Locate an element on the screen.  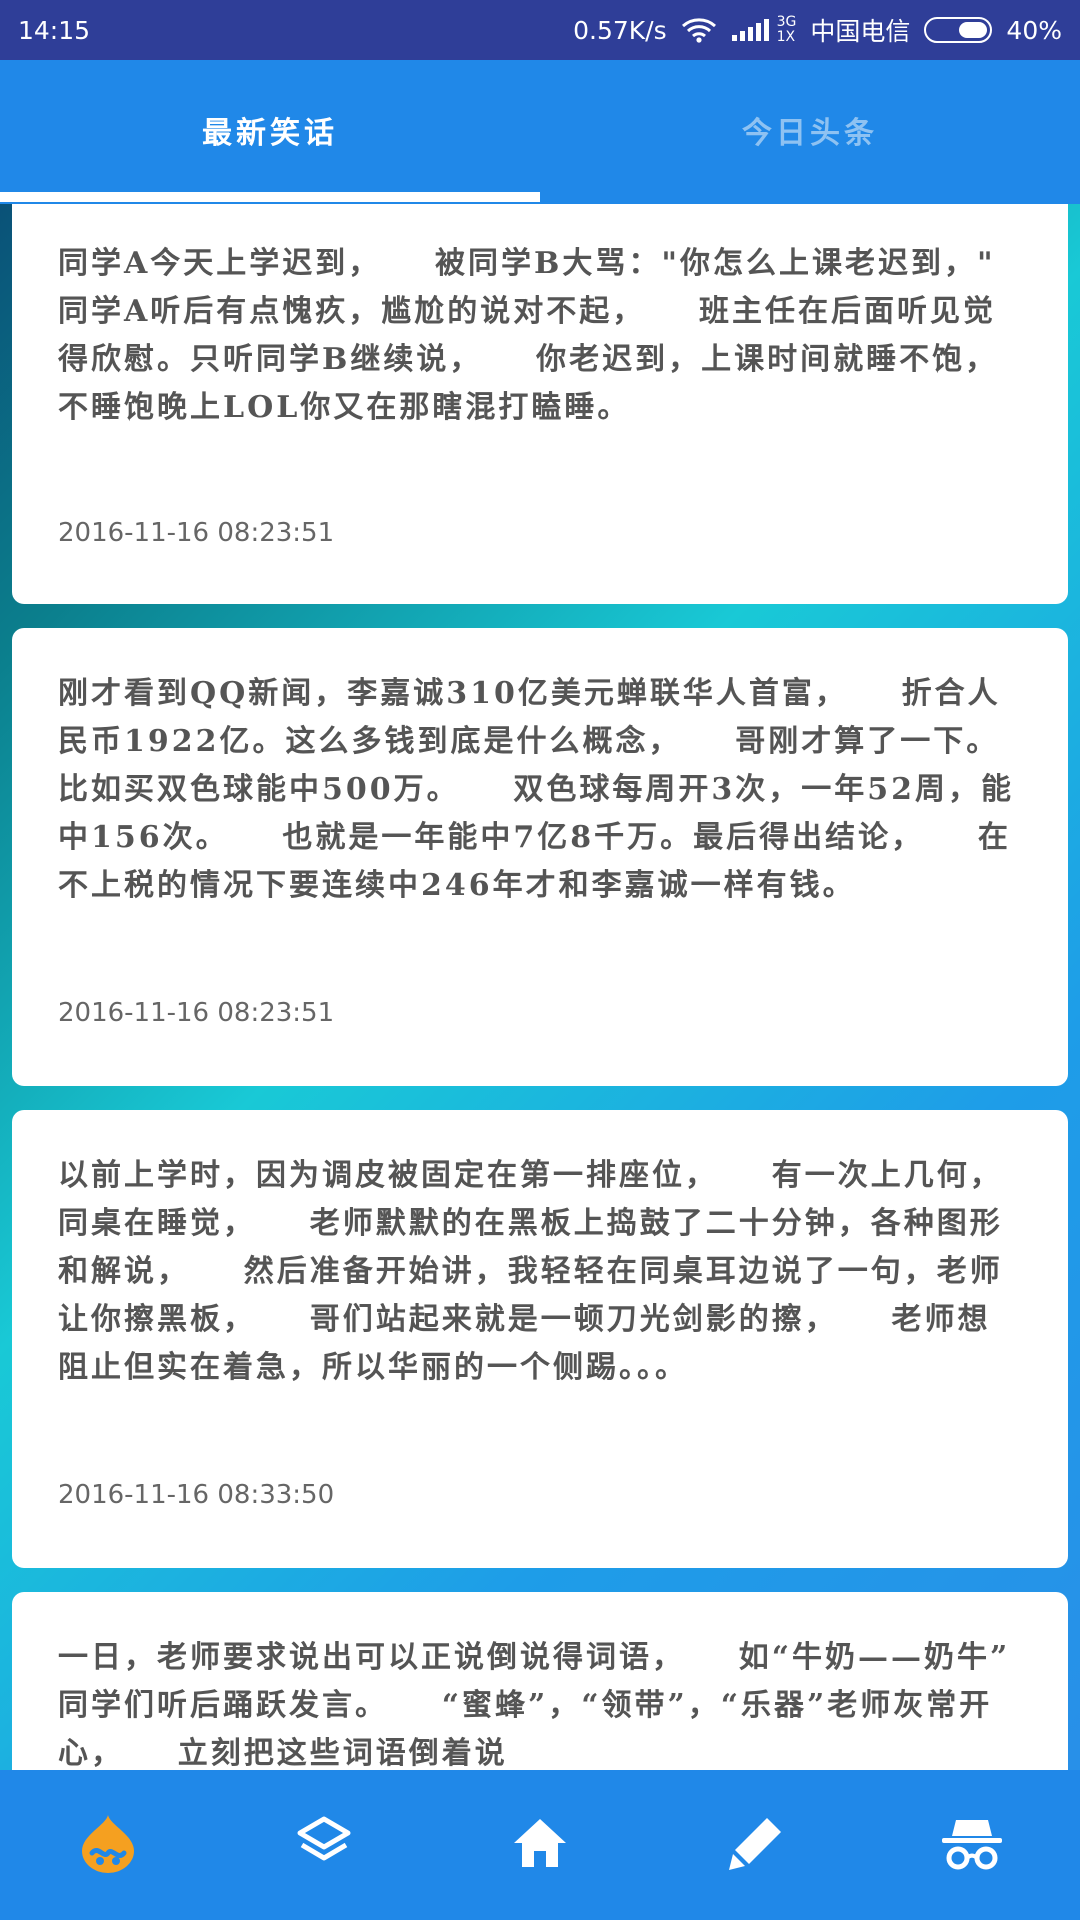
network-speed: 0.57K/s is located at coordinates (620, 30).